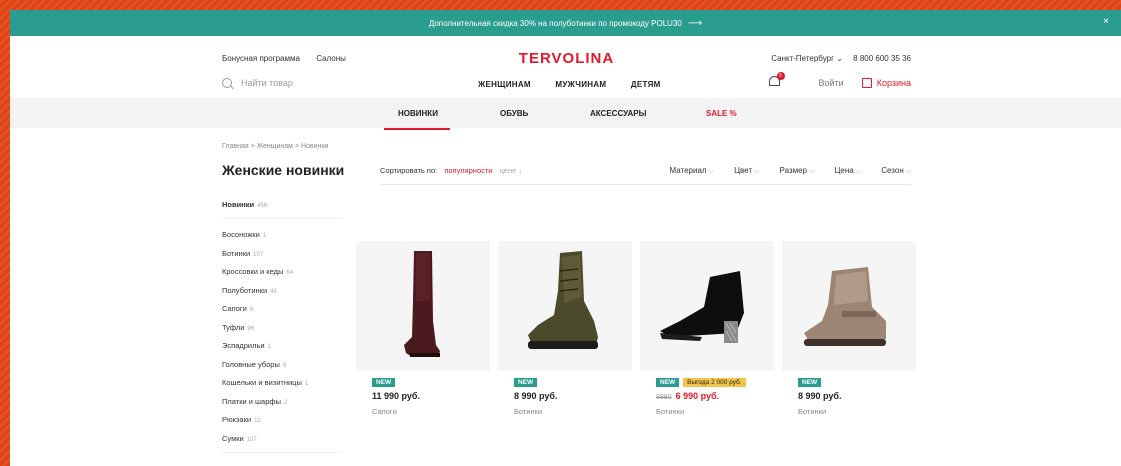 The width and height of the screenshot is (1121, 466). Describe the element at coordinates (227, 83) in the screenshot. I see `search-icon` at that location.